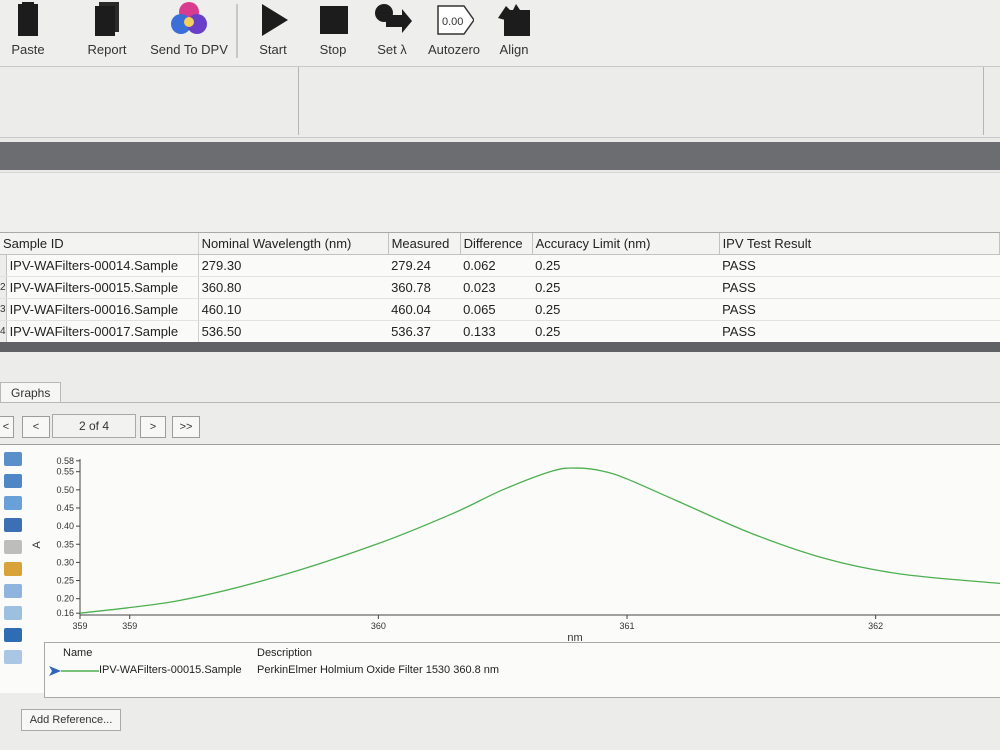  What do you see at coordinates (496, 331) in the screenshot?
I see `cell-difference: 0.133` at bounding box center [496, 331].